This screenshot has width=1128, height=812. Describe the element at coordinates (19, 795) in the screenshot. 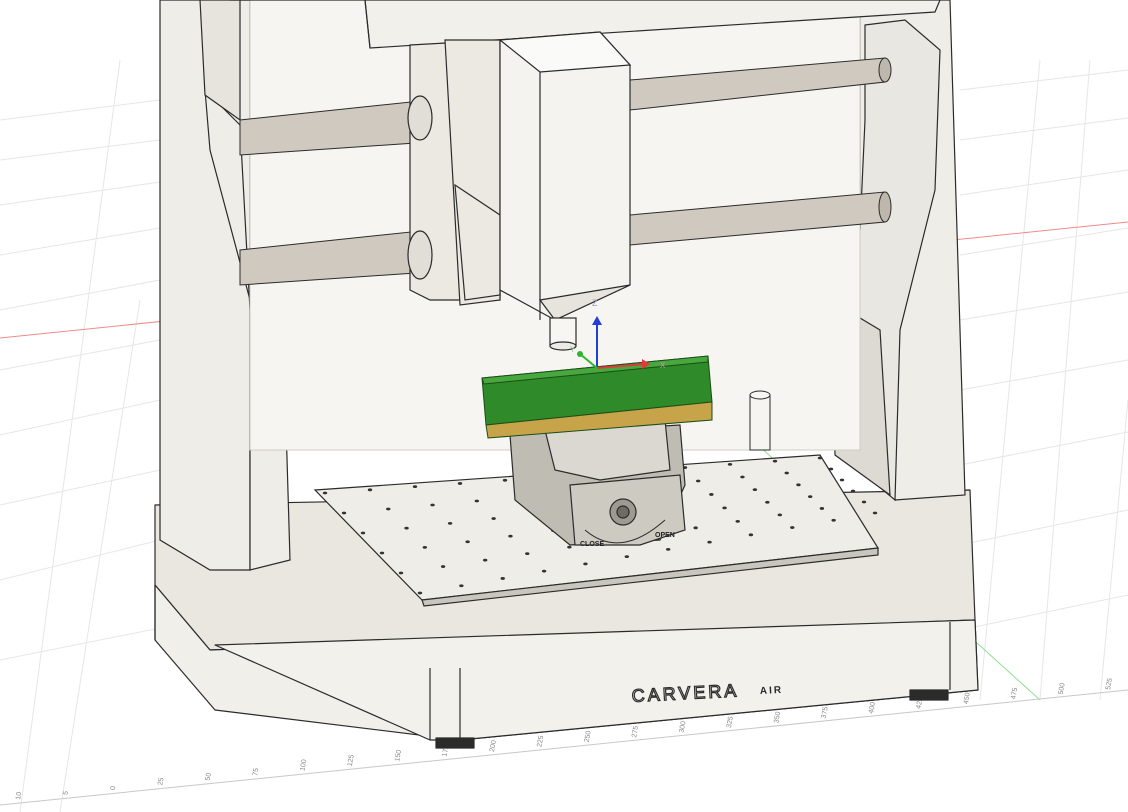

I see `ruler-label: 10` at that location.